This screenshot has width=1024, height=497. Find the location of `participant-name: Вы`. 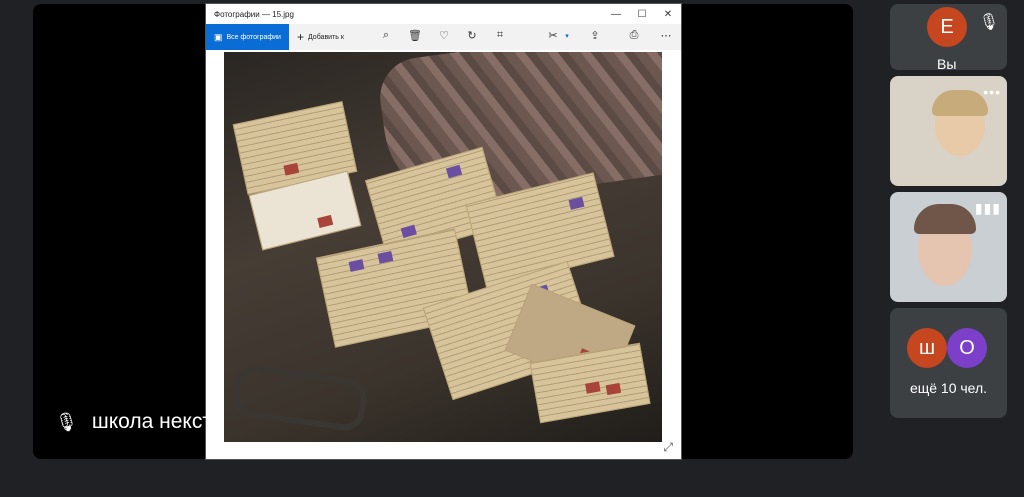

participant-name: Вы is located at coordinates (947, 63).